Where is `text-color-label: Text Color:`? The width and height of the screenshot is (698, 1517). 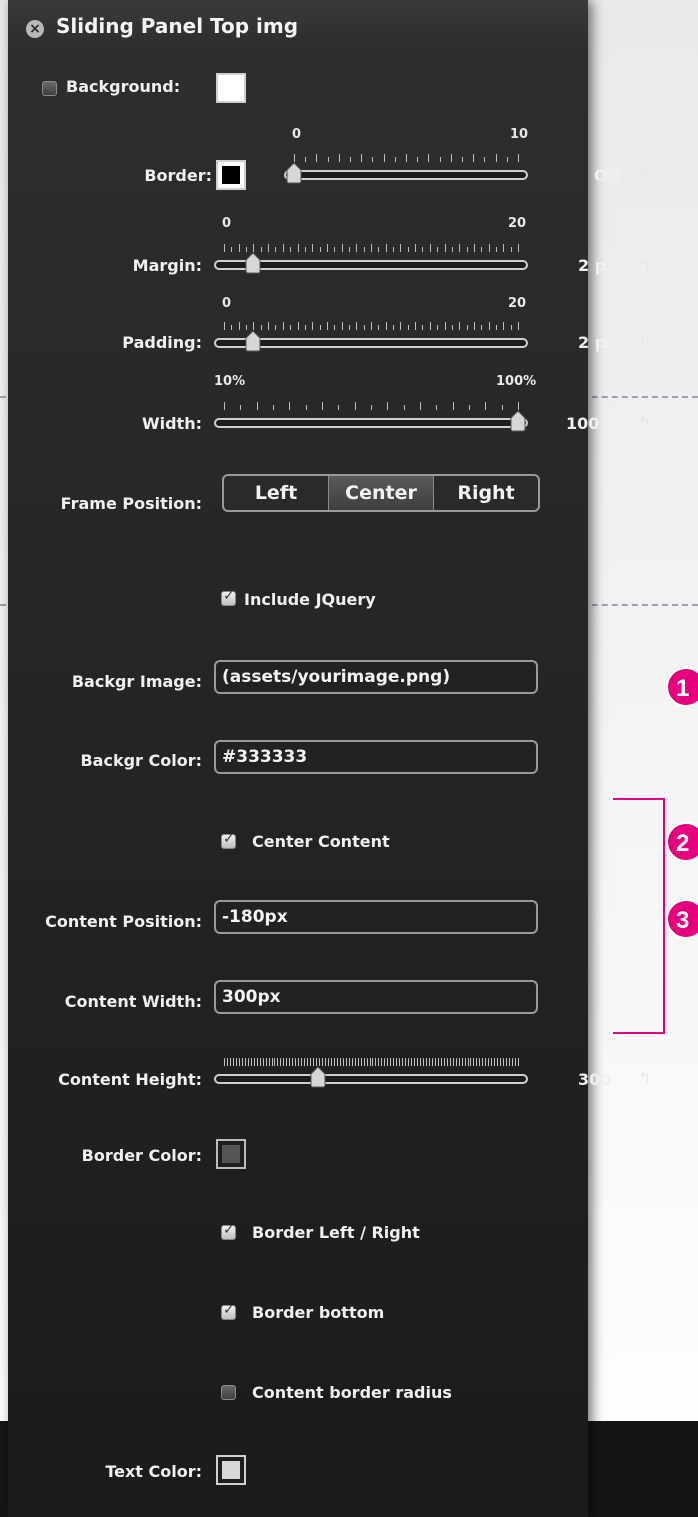 text-color-label: Text Color: is located at coordinates (153, 1471).